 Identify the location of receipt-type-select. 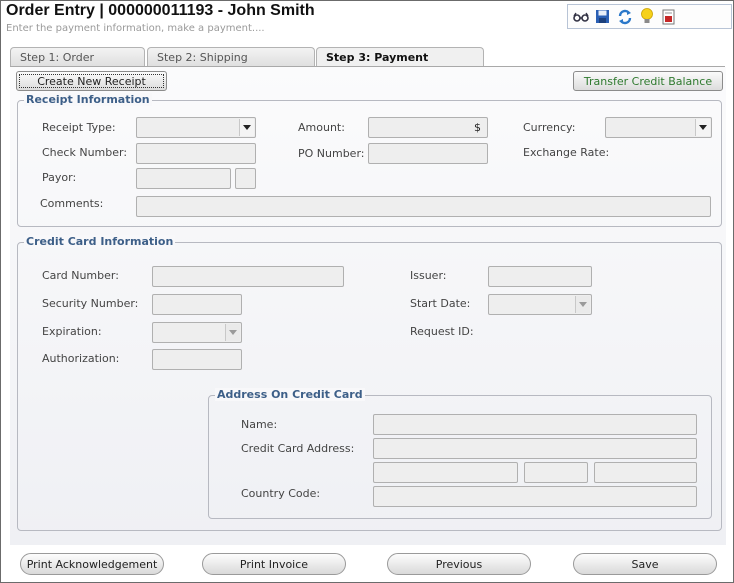
(196, 127).